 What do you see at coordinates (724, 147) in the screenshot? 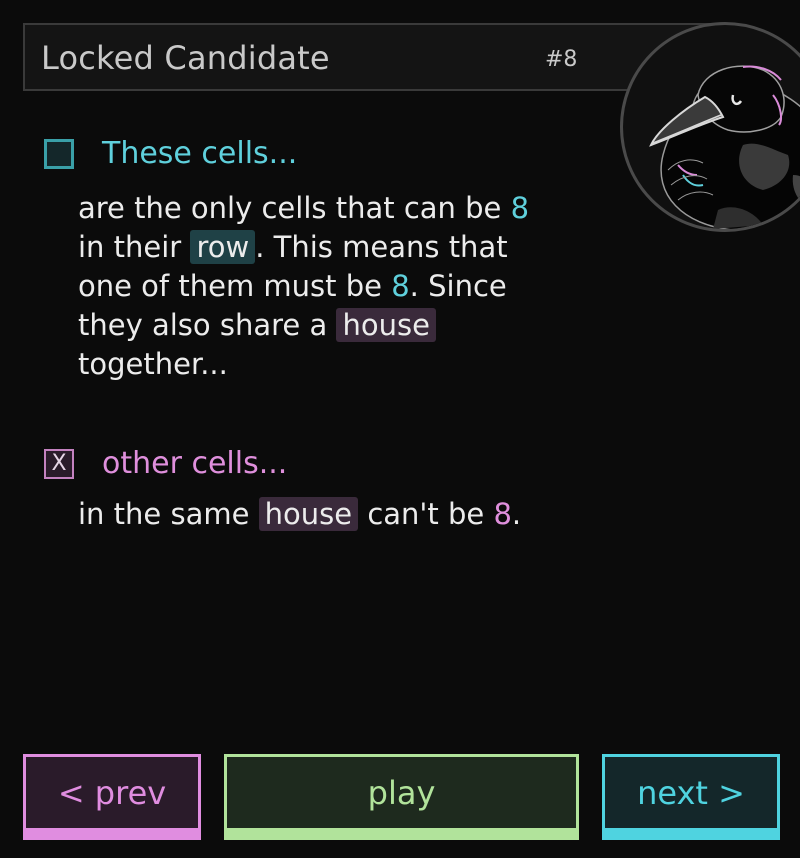
I see `crow-illustration` at bounding box center [724, 147].